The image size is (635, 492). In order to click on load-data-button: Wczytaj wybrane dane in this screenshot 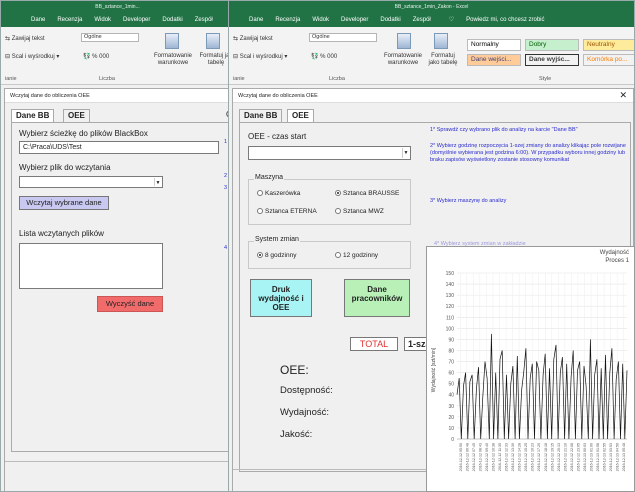, I will do `click(64, 203)`.